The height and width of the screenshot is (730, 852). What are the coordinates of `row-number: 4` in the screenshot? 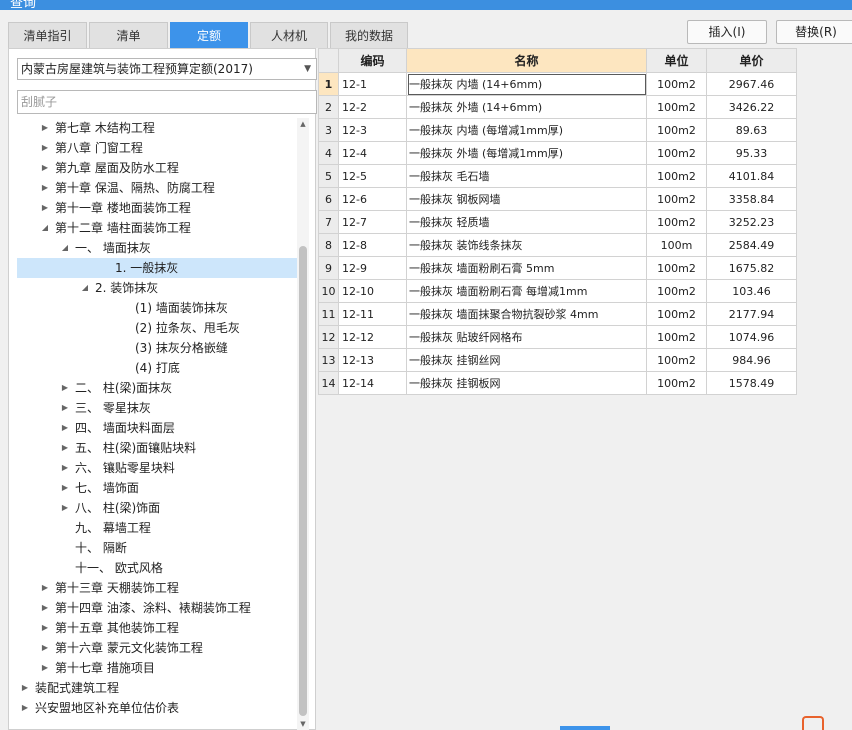 It's located at (328, 153).